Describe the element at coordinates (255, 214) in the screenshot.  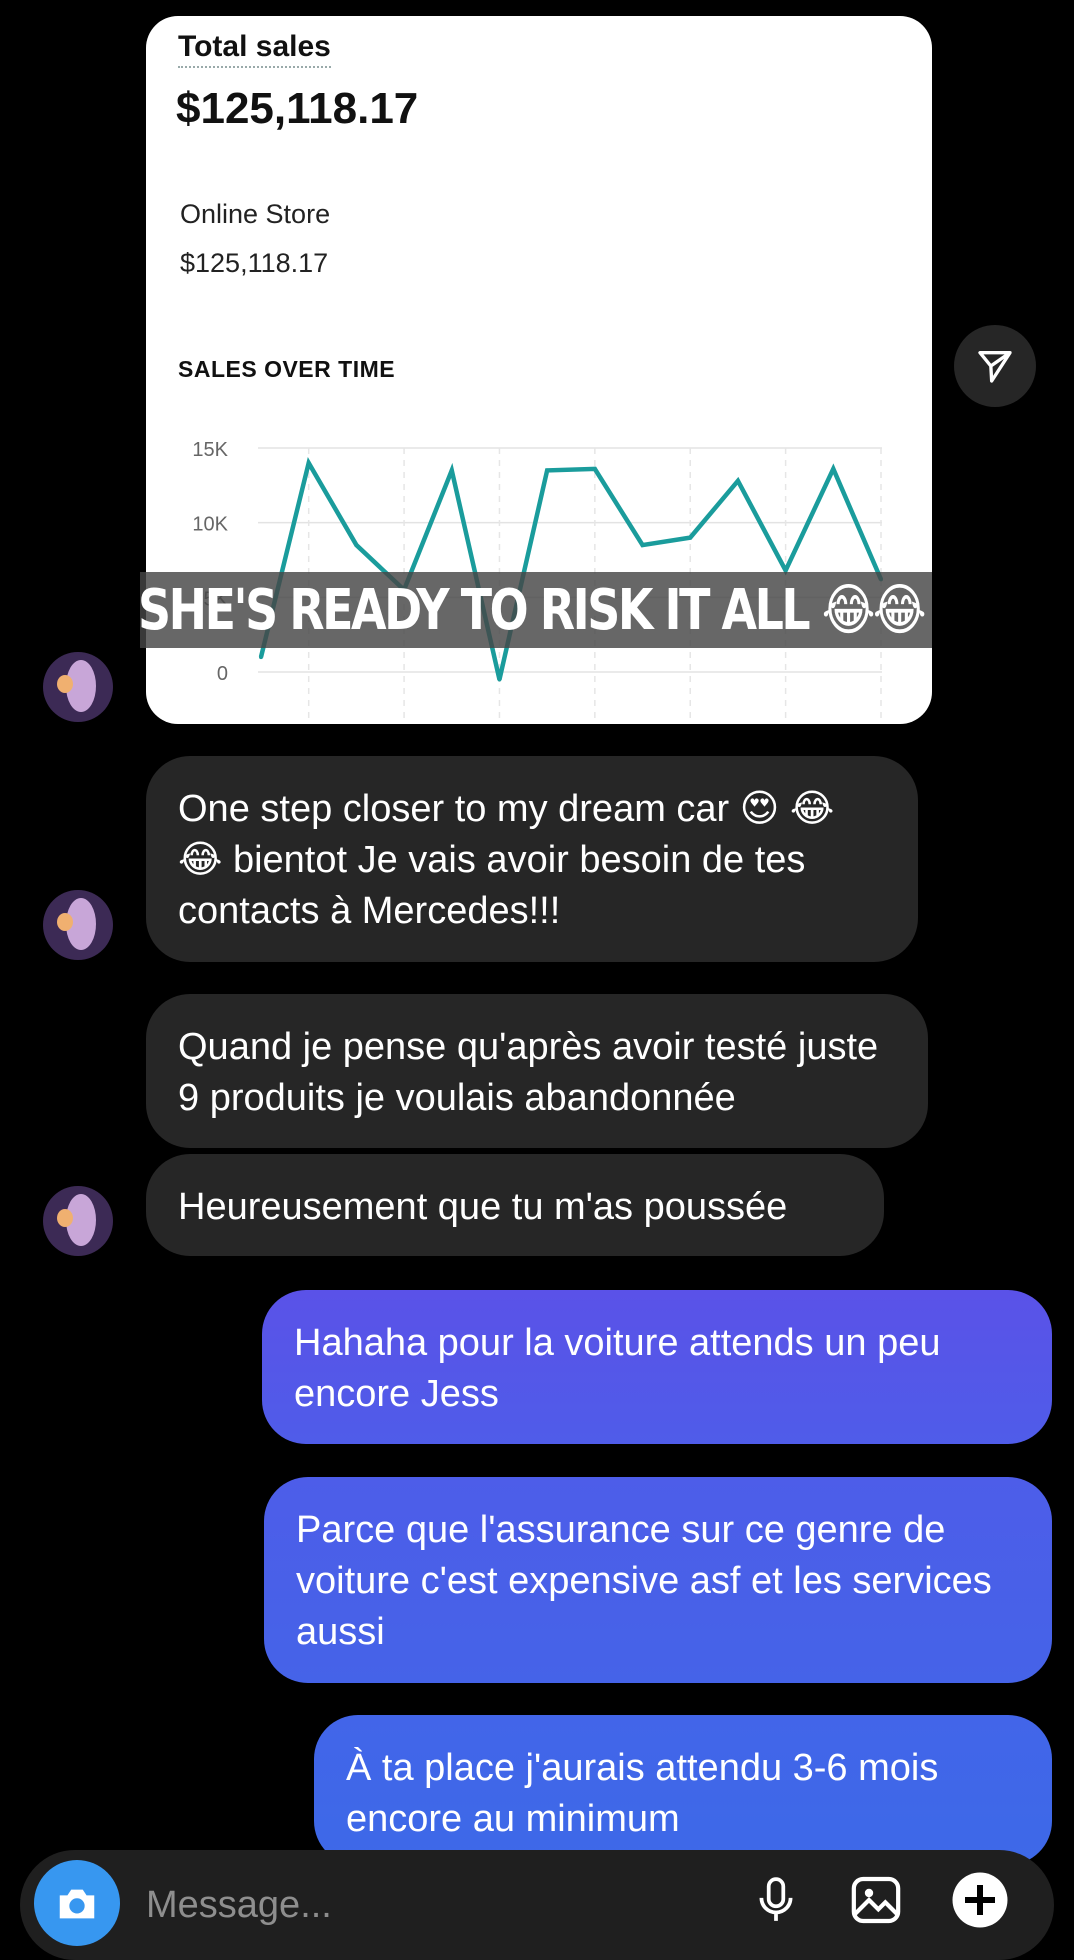
I see `online-store-label: Online Store` at that location.